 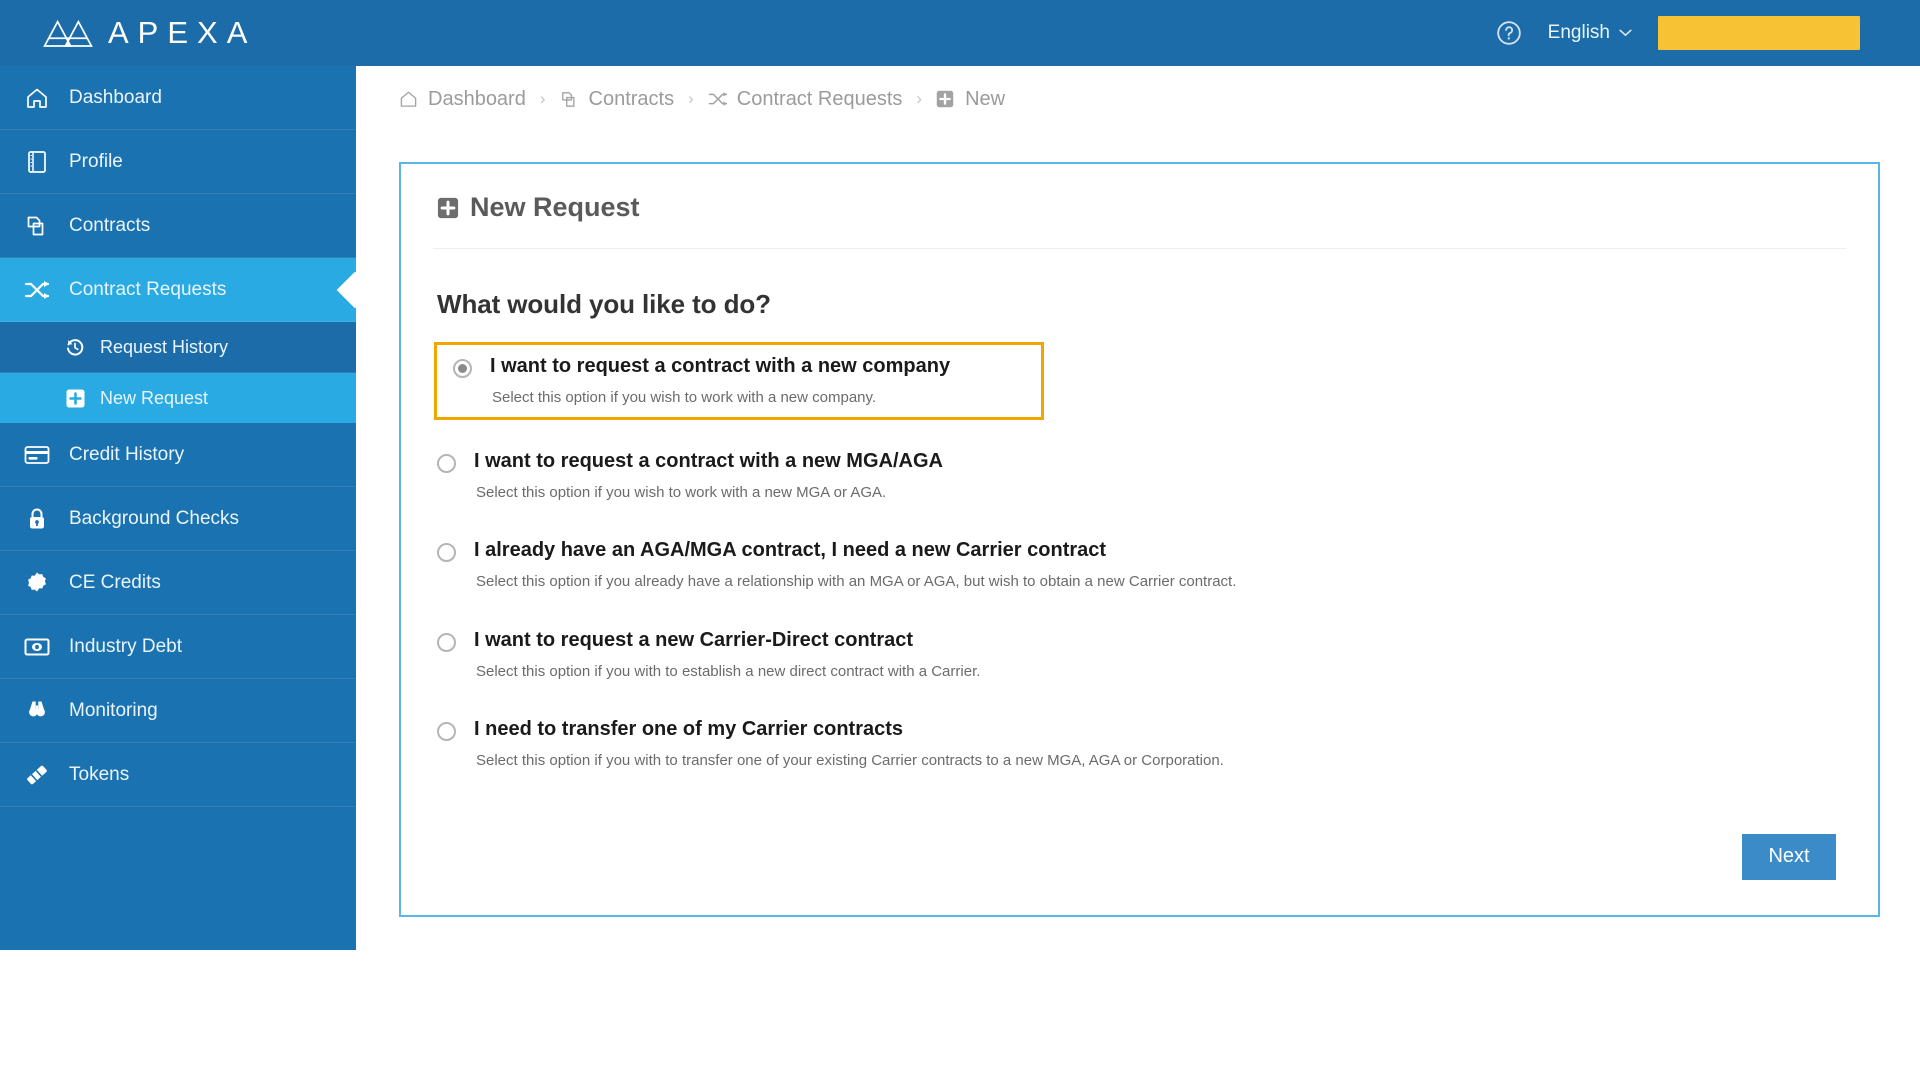 I want to click on sidebar-item-credit-history: Credit History, so click(x=178, y=455).